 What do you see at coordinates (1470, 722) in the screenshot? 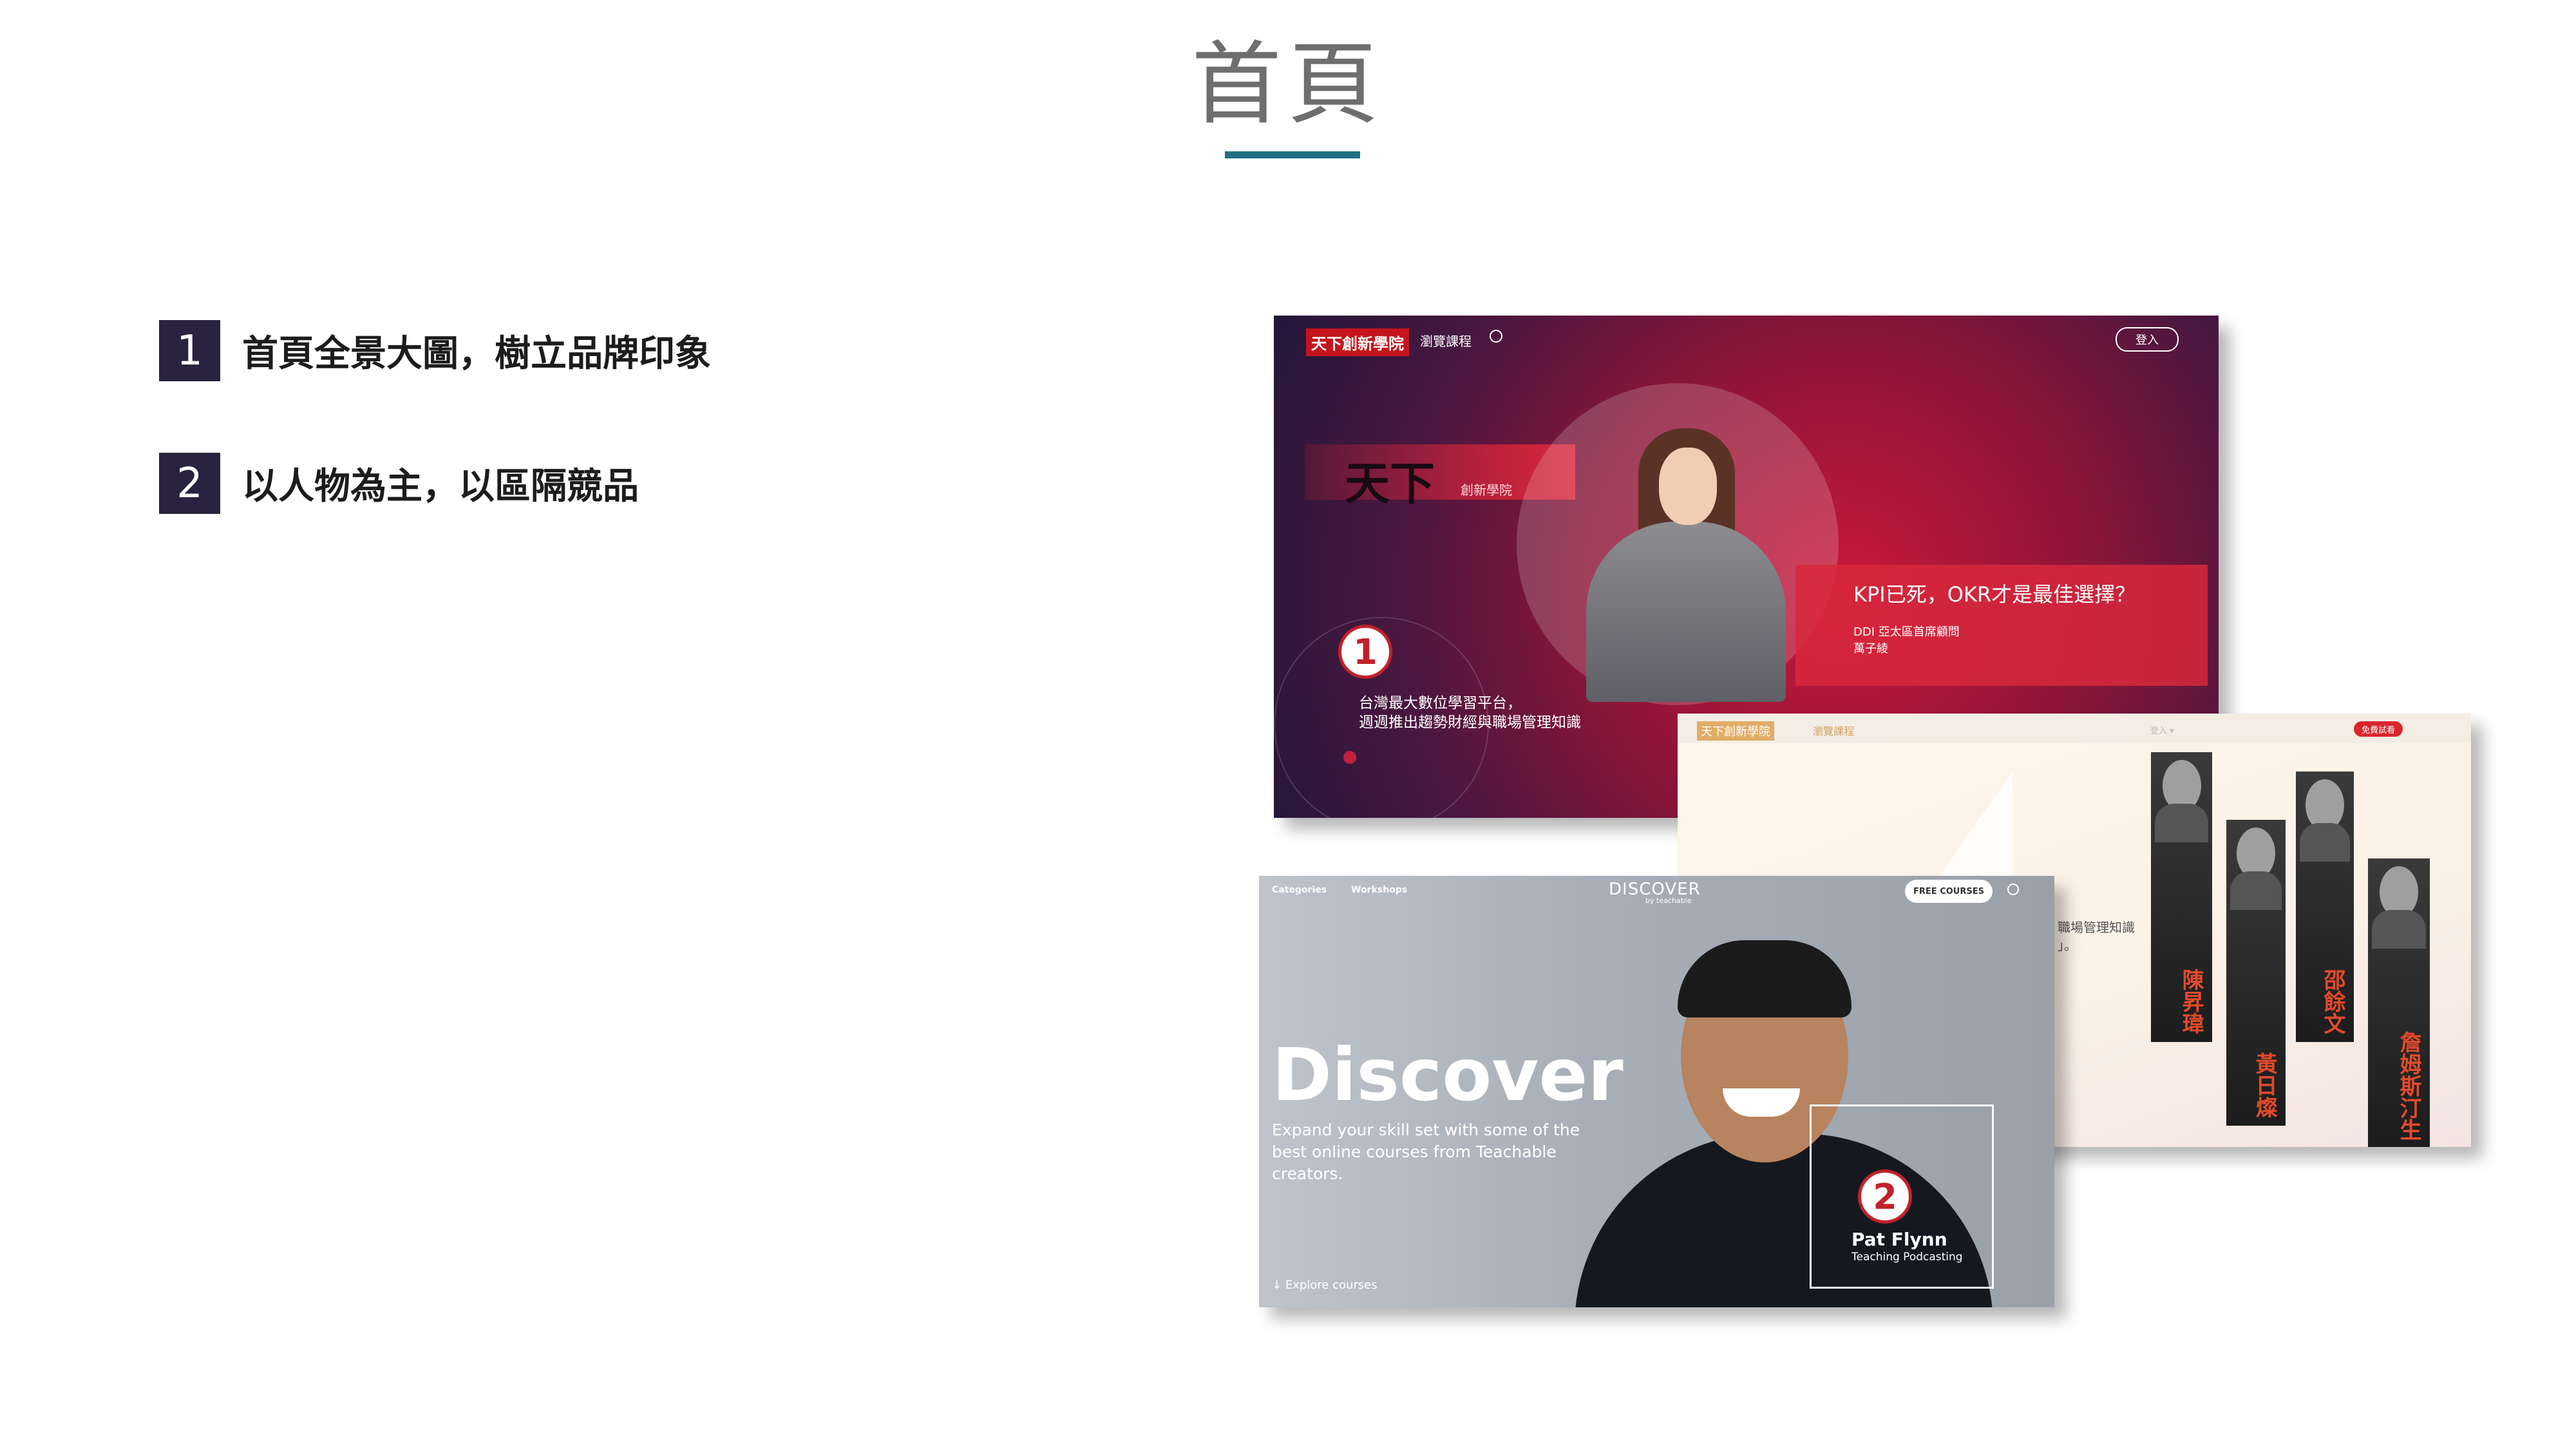
I see `tagline-line-2: 週週推出趨勢財經與職場管理知識` at bounding box center [1470, 722].